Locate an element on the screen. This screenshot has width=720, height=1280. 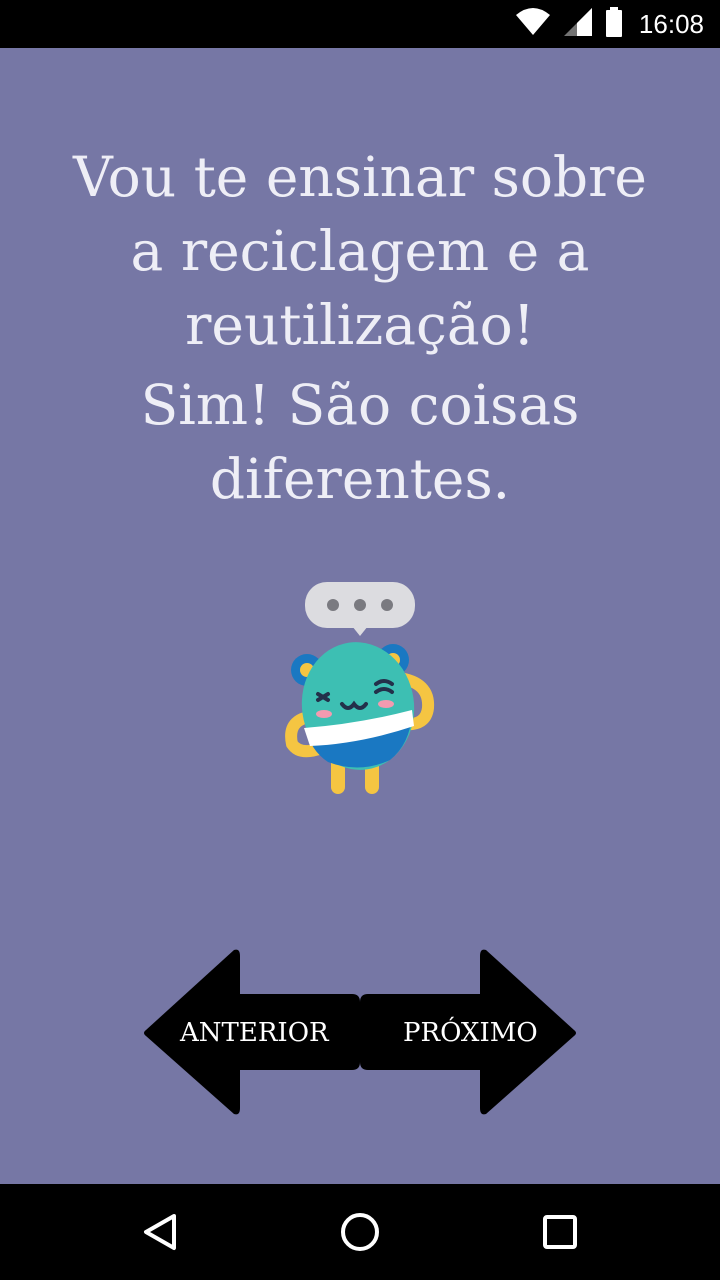
message-line: Vou te ensinar sobre is located at coordinates (360, 177).